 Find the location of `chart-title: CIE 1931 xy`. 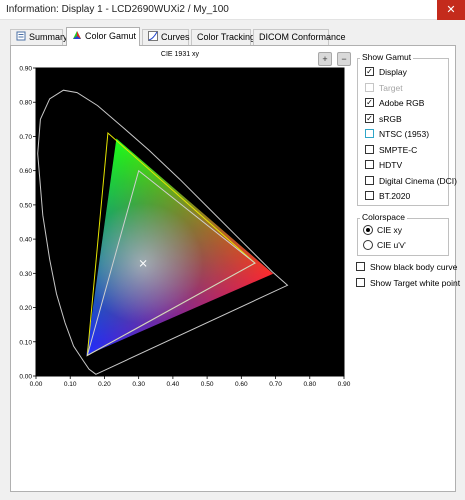

chart-title: CIE 1931 xy is located at coordinates (180, 54).